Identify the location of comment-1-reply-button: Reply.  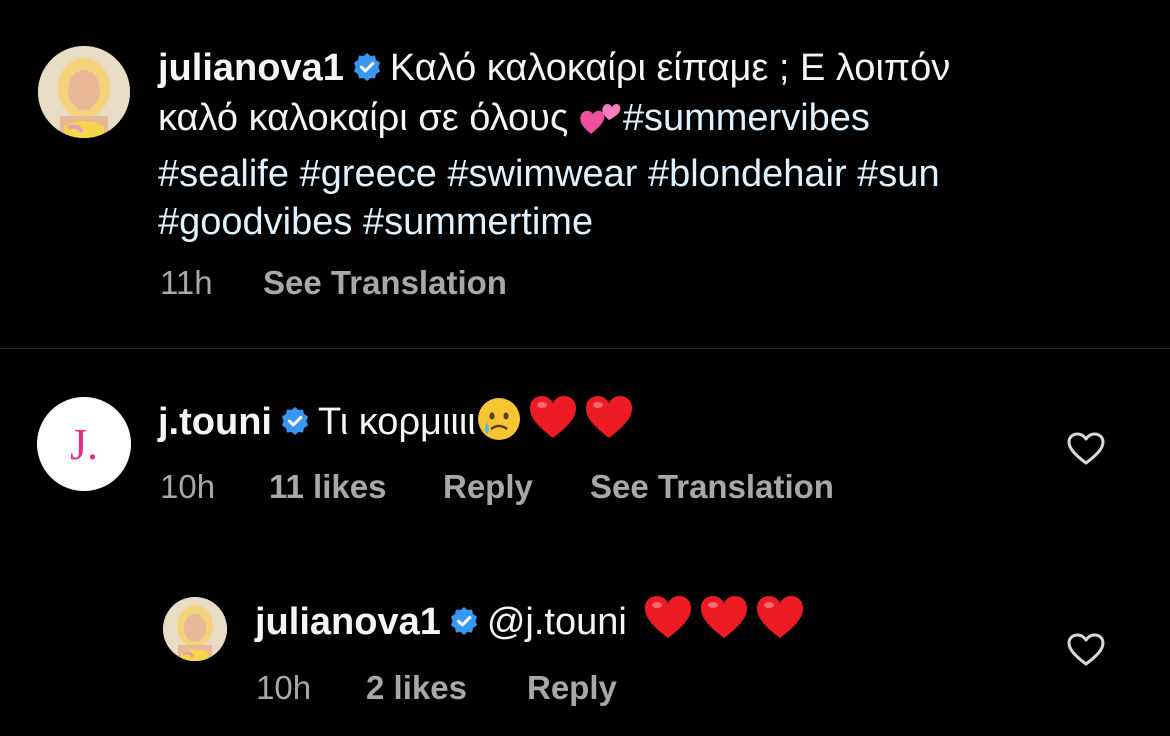
(488, 487).